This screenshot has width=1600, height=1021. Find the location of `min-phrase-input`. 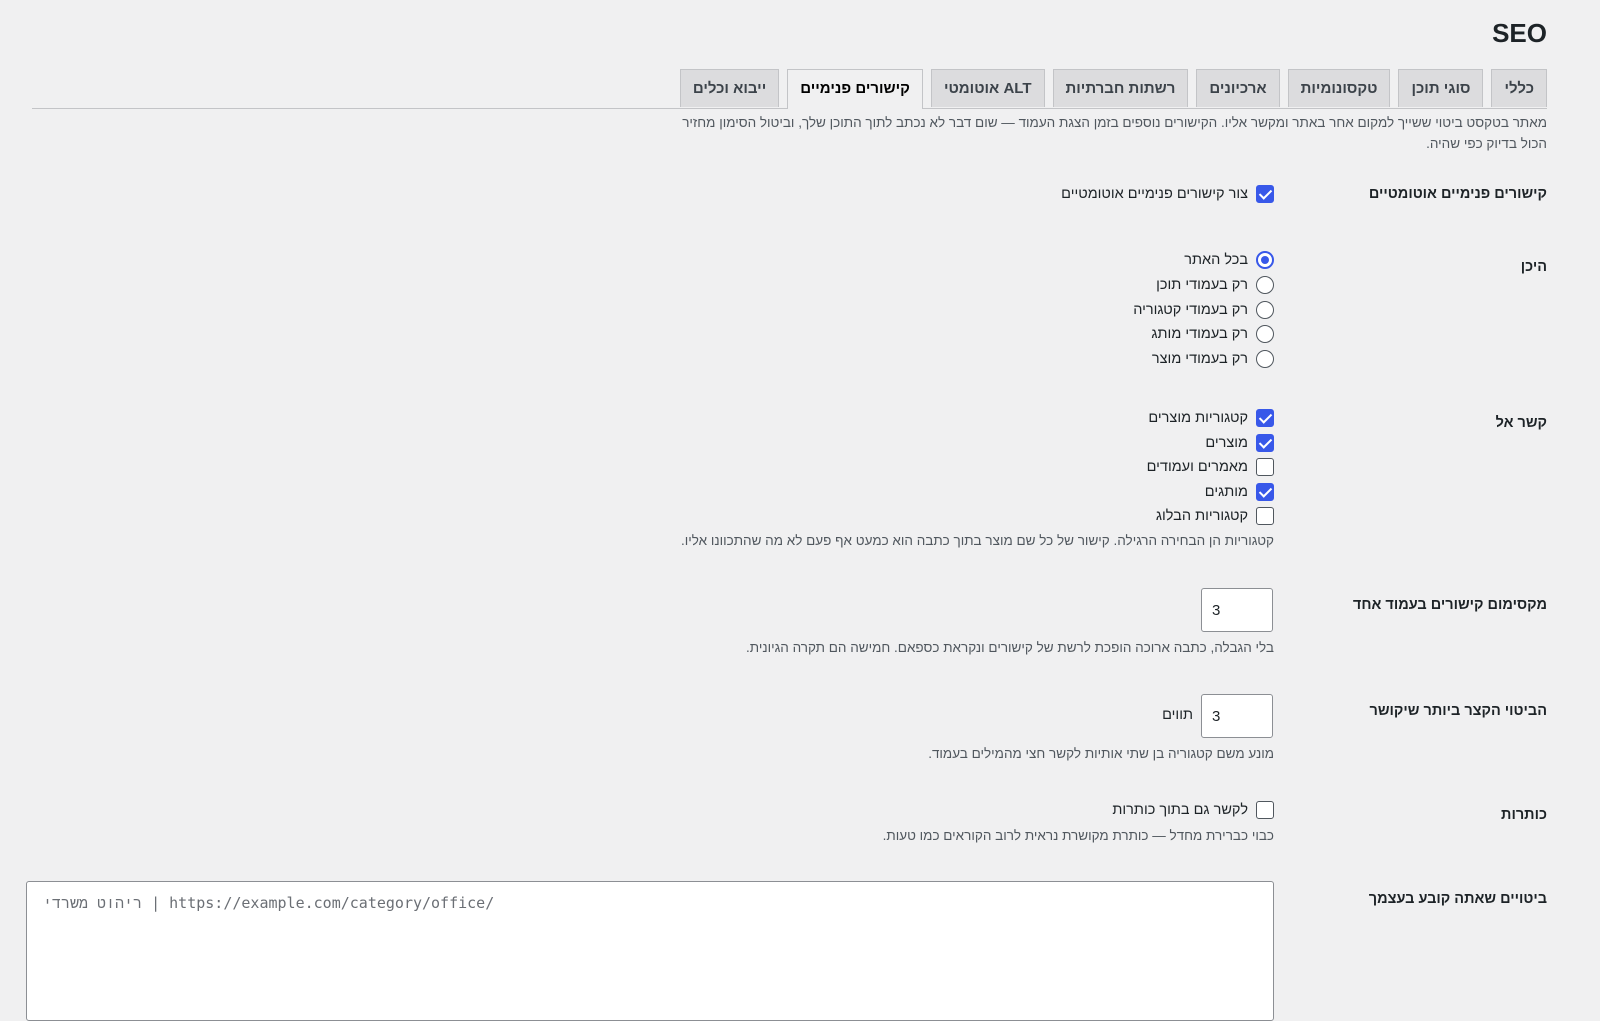

min-phrase-input is located at coordinates (1237, 716).